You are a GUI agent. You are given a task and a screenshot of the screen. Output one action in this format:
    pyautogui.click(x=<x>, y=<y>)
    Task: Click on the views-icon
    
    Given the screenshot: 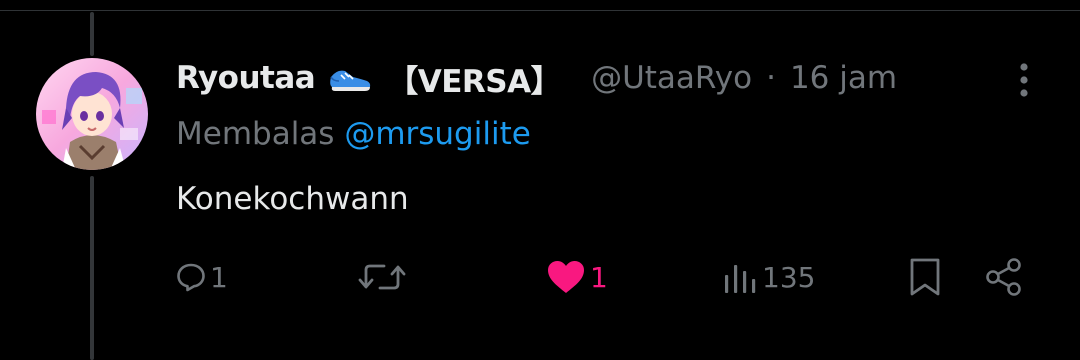 What is the action you would take?
    pyautogui.click(x=740, y=277)
    